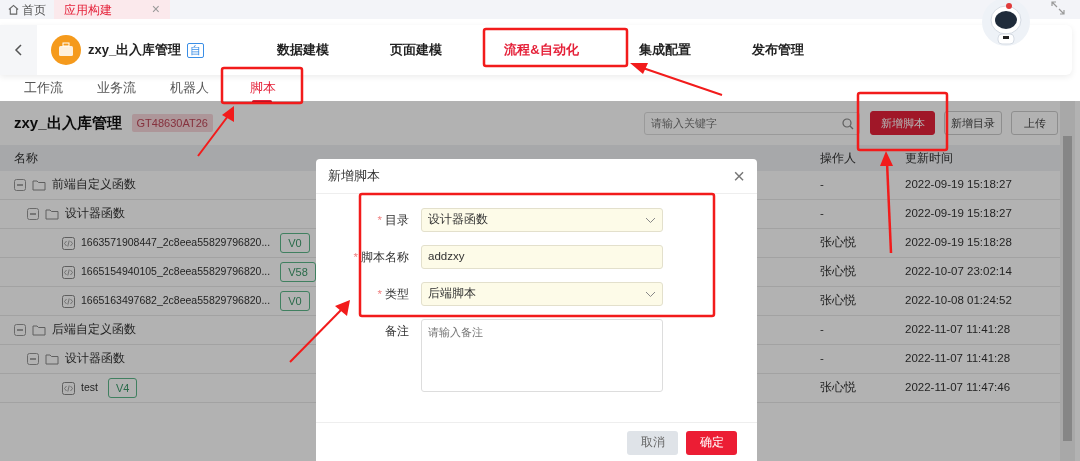  What do you see at coordinates (739, 176) in the screenshot?
I see `close-button: ×` at bounding box center [739, 176].